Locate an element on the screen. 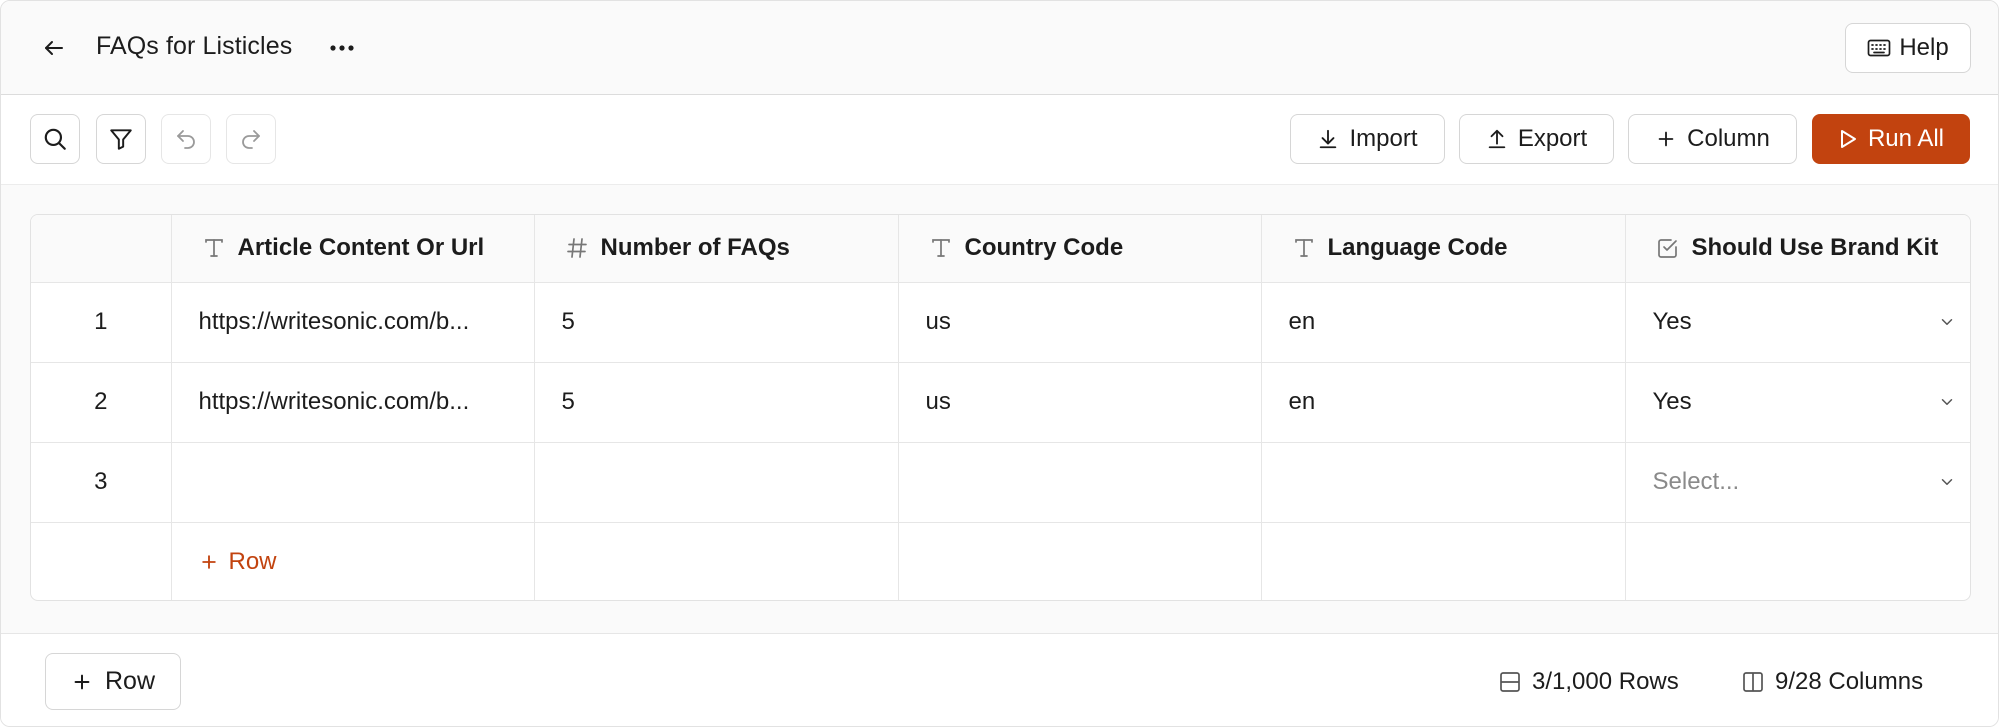  import-button: Import is located at coordinates (1367, 139).